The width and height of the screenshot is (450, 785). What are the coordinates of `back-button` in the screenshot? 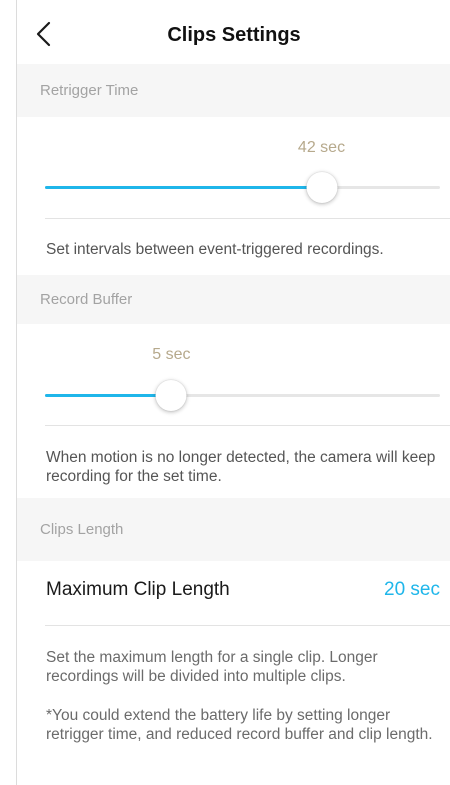 It's located at (45, 34).